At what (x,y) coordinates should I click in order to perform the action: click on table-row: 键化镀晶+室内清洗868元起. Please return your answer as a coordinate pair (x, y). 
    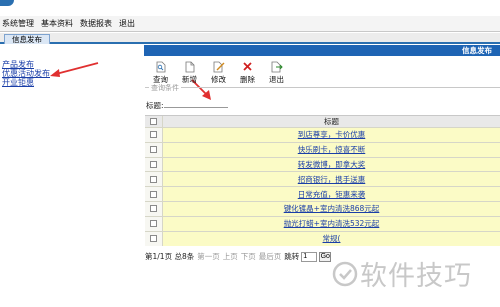
    Looking at the image, I should click on (322, 209).